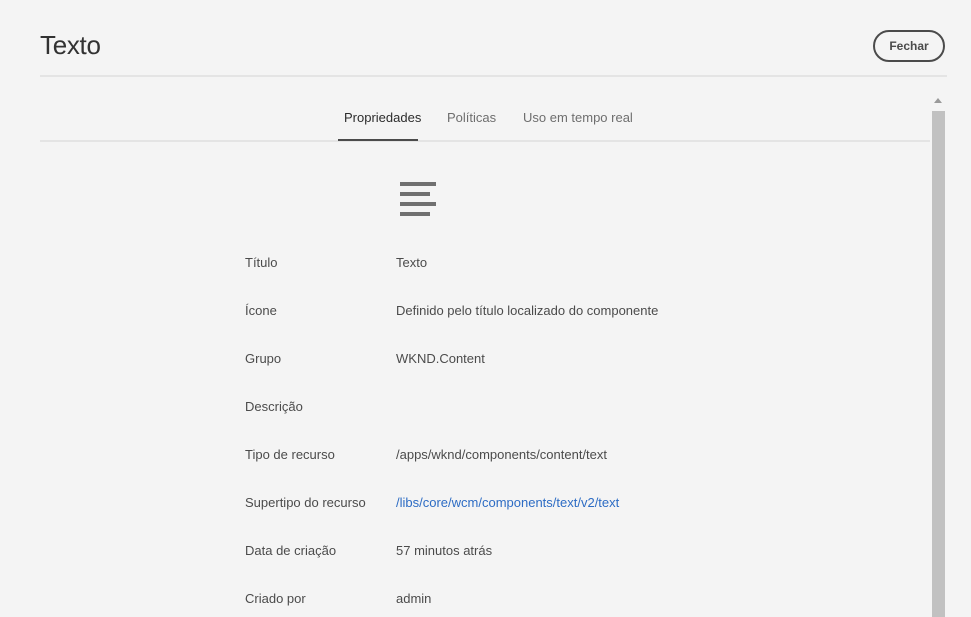  Describe the element at coordinates (414, 598) in the screenshot. I see `property-value-created-by: admin` at that location.